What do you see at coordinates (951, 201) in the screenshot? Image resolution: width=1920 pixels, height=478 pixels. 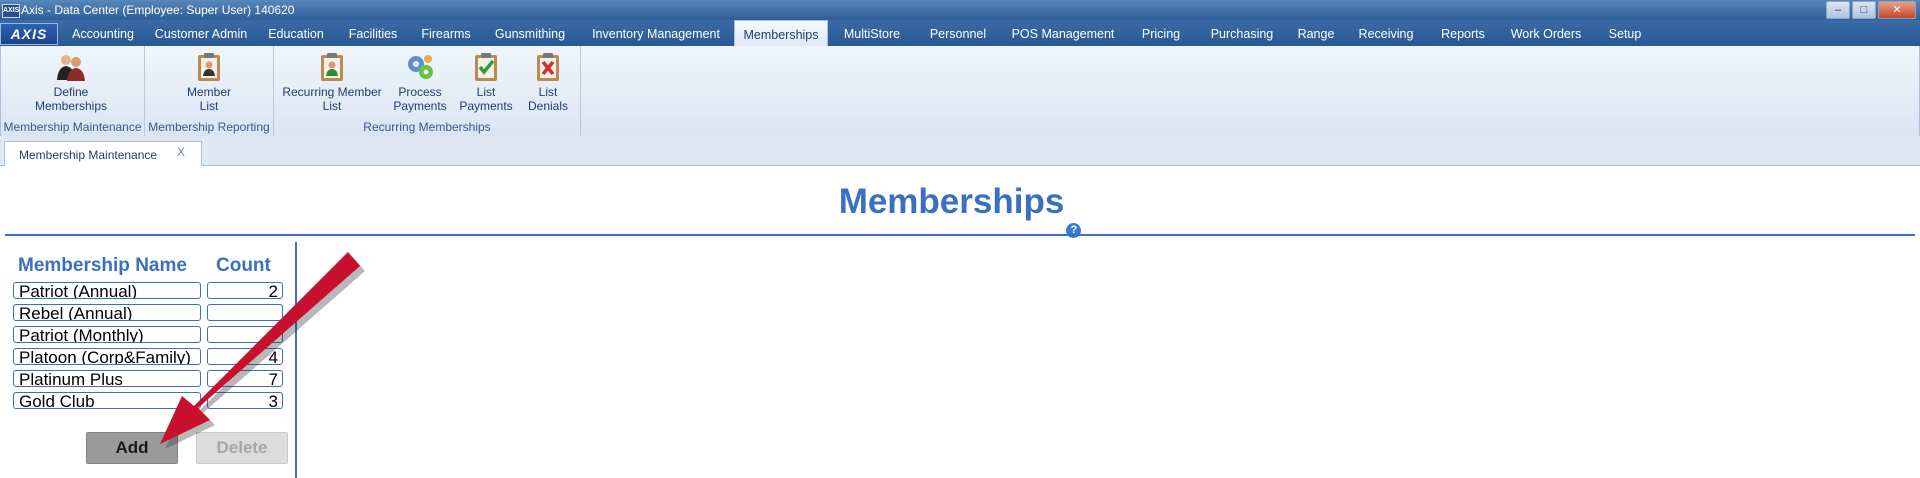 I see `page-title-text: Memberships` at bounding box center [951, 201].